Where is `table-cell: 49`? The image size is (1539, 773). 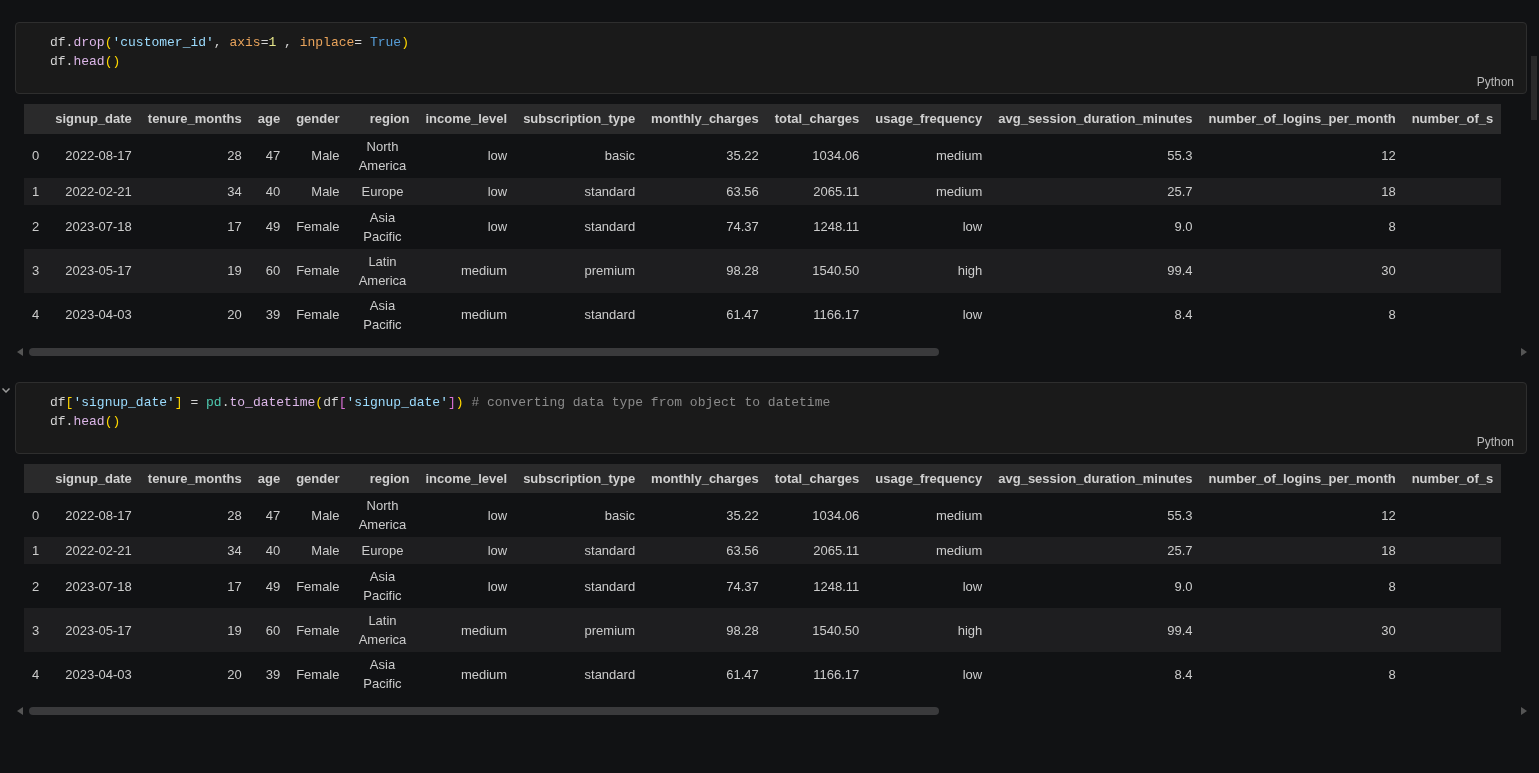
table-cell: 49 is located at coordinates (269, 226).